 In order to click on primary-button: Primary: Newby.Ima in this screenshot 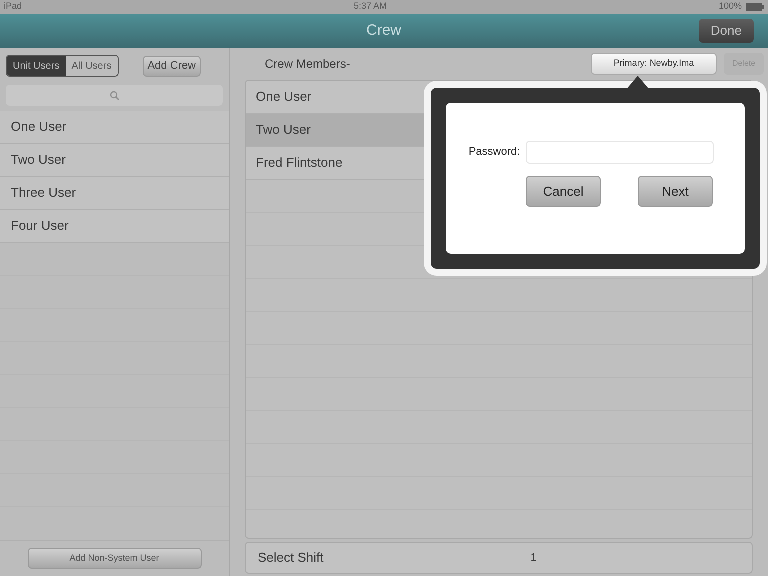, I will do `click(654, 64)`.